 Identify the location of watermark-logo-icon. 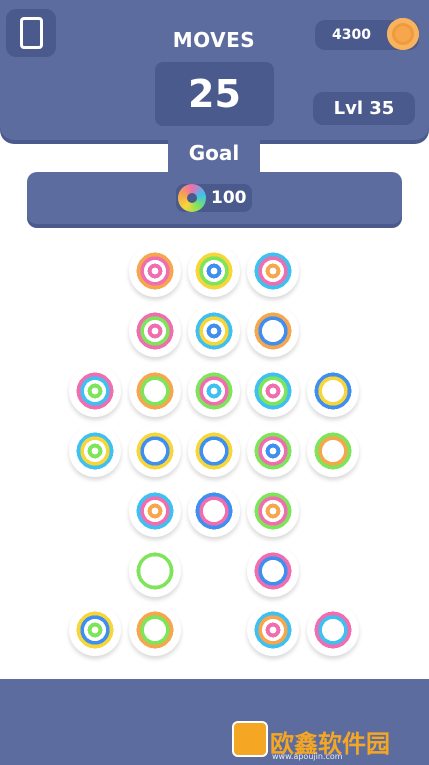
(250, 739).